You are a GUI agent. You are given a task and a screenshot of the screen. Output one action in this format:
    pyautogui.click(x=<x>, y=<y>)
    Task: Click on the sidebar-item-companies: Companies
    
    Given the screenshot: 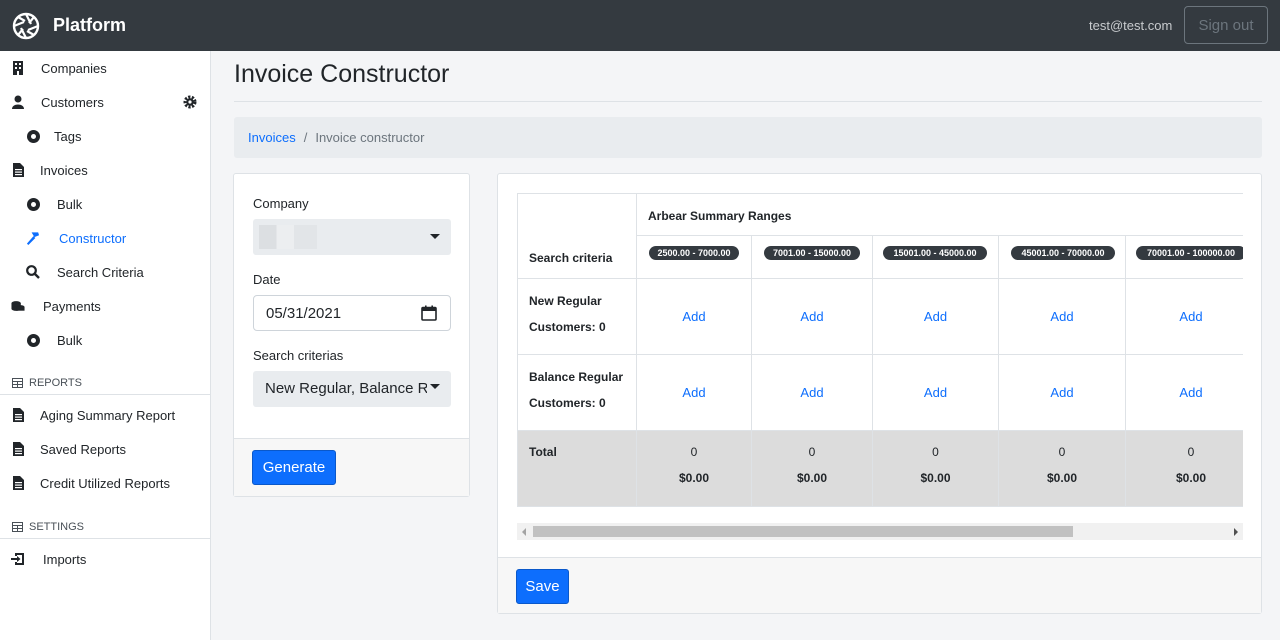 What is the action you would take?
    pyautogui.click(x=105, y=68)
    